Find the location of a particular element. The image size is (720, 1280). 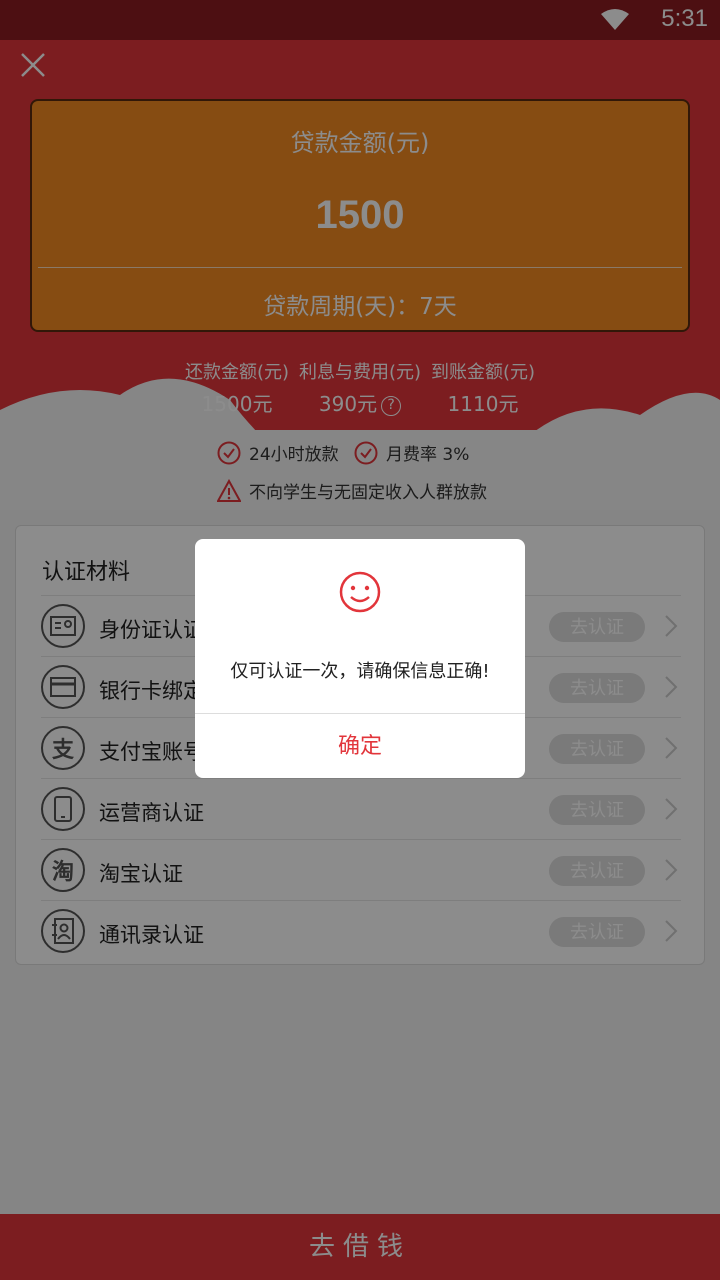

confirm-dialog: 仅可认证一次，请确保信息正确! 确定 is located at coordinates (360, 658).